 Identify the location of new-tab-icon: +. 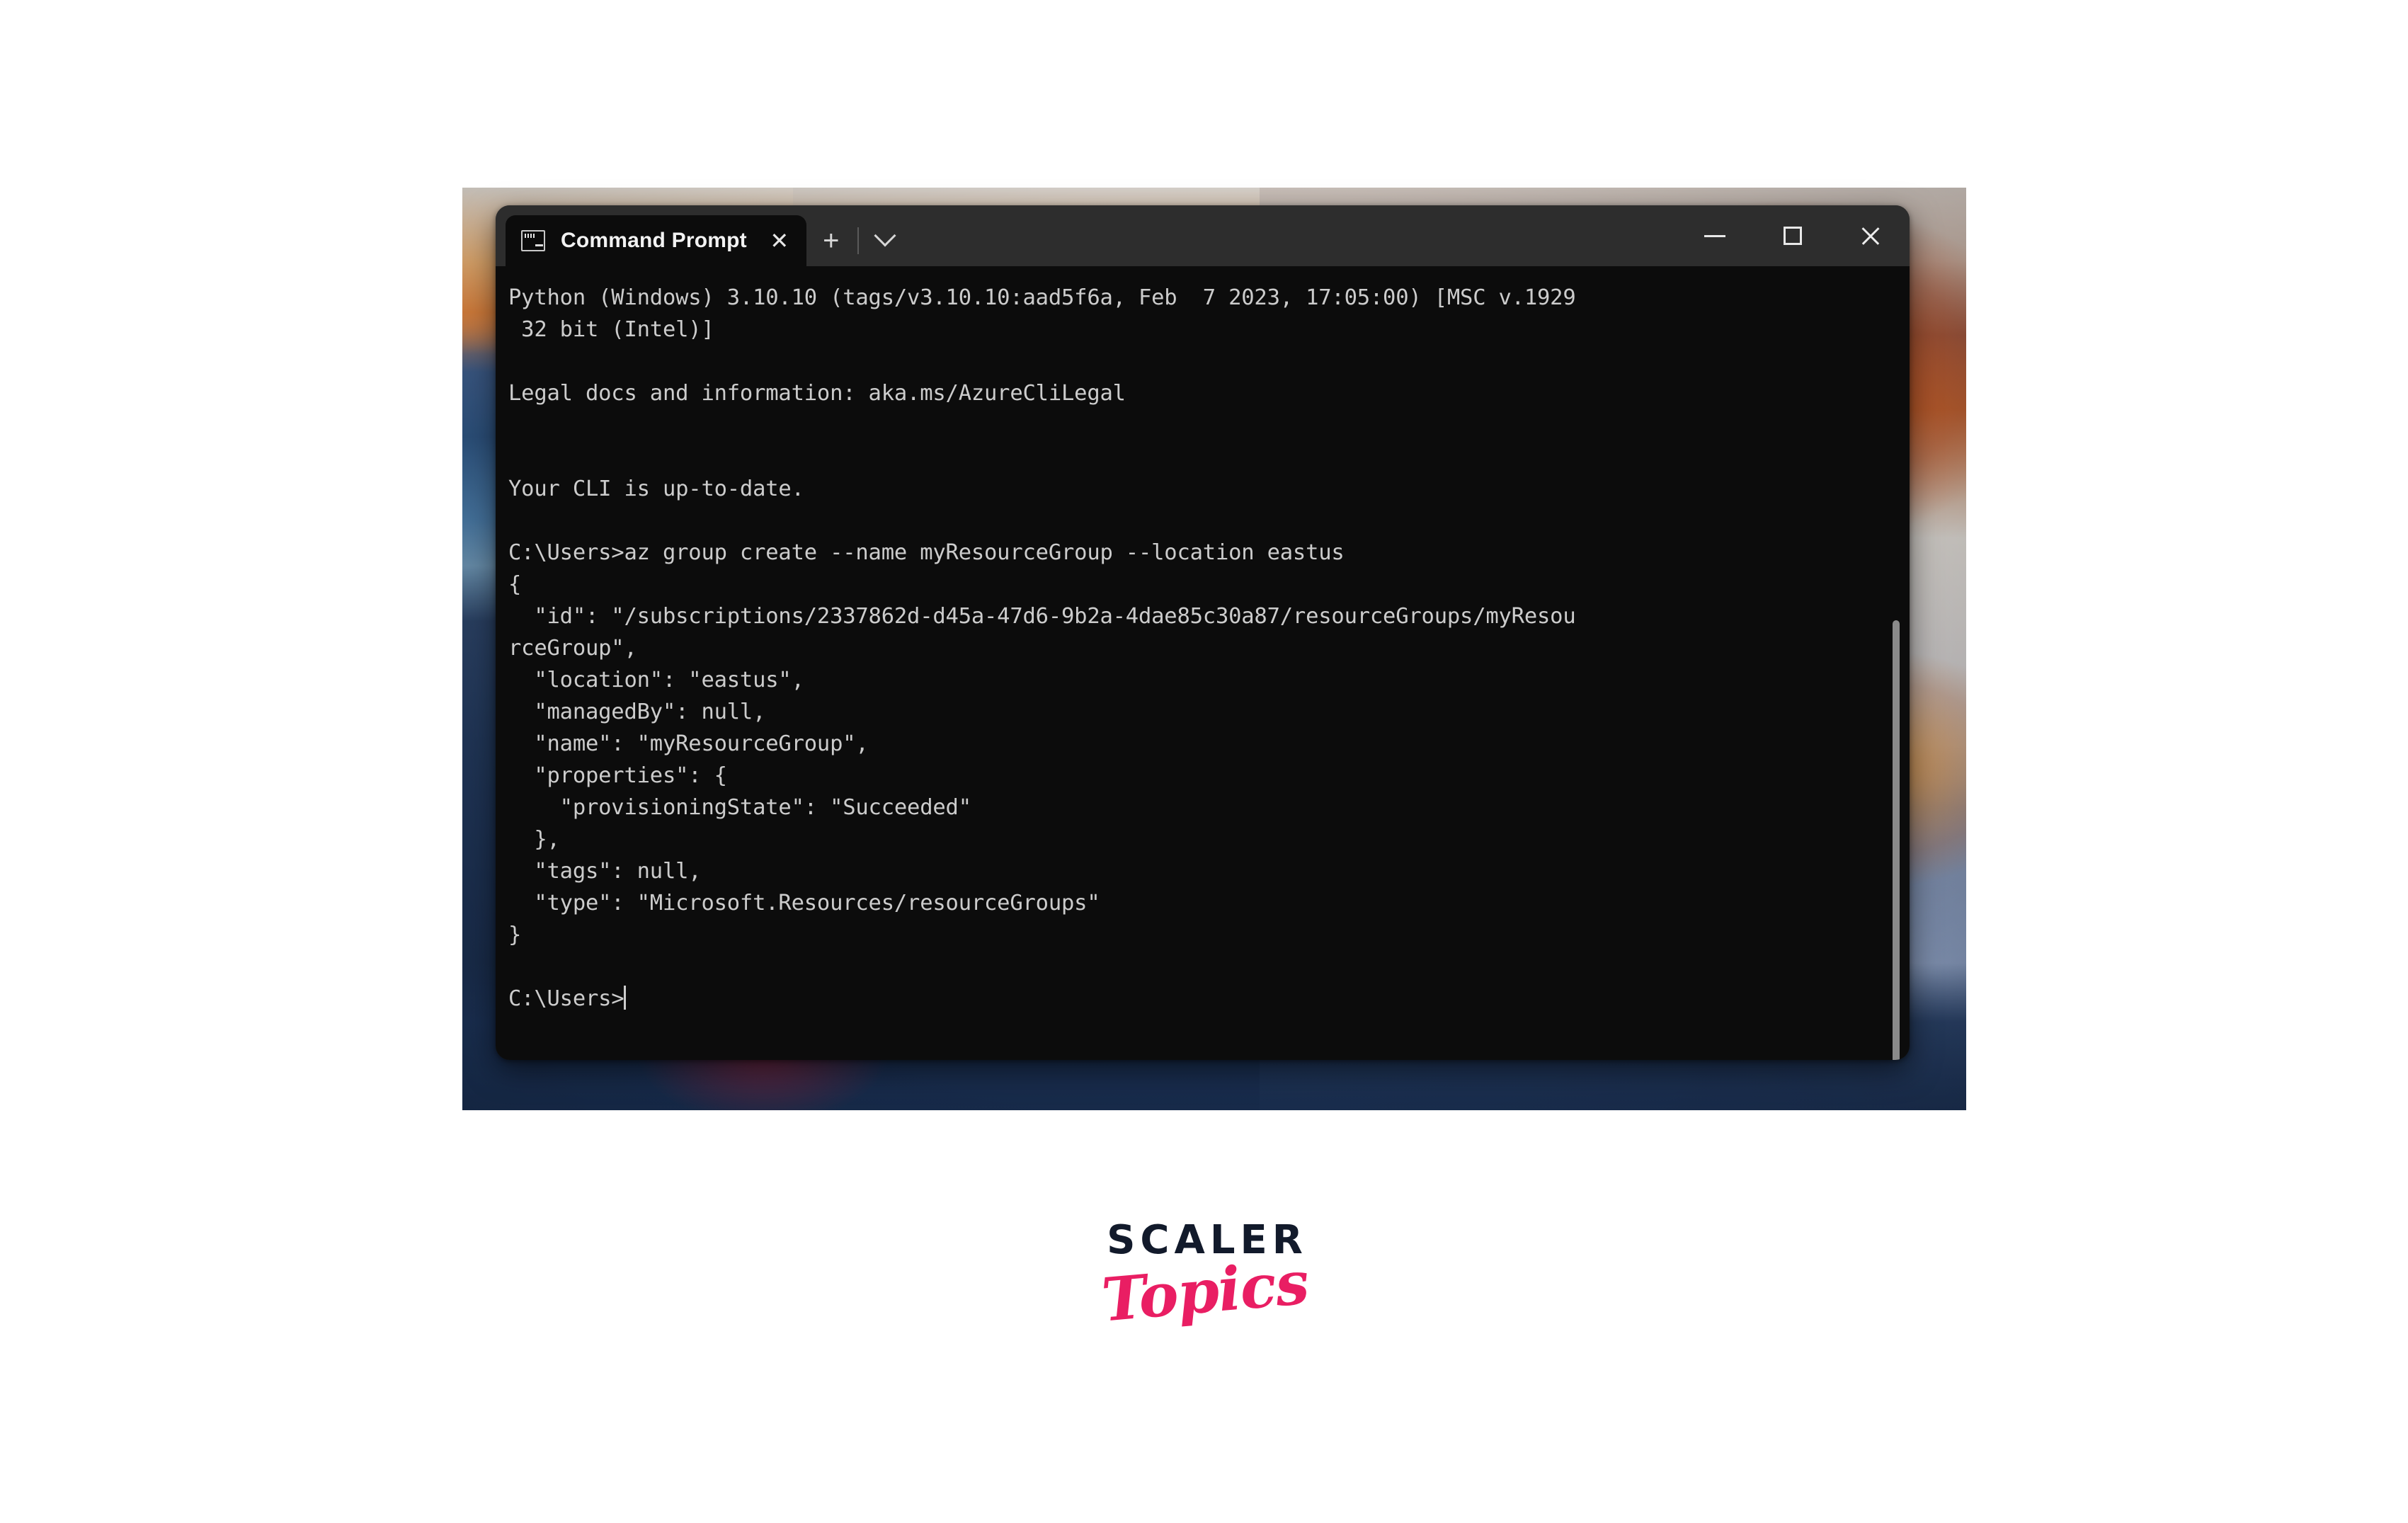
(831, 241).